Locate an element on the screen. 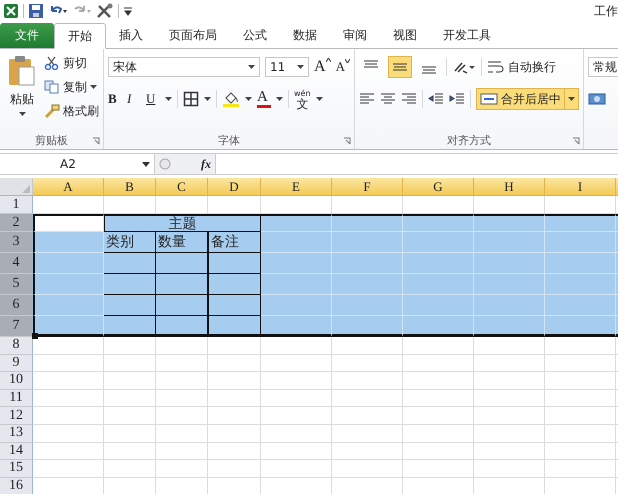 The image size is (618, 494). grid-cell: 类别 is located at coordinates (130, 242).